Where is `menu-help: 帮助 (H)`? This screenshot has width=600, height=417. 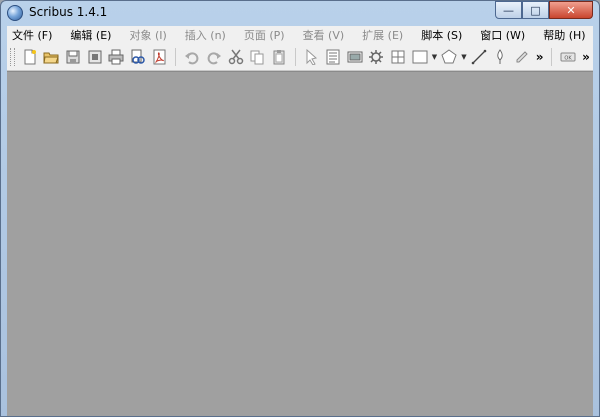
menu-help: 帮助 (H) is located at coordinates (564, 35).